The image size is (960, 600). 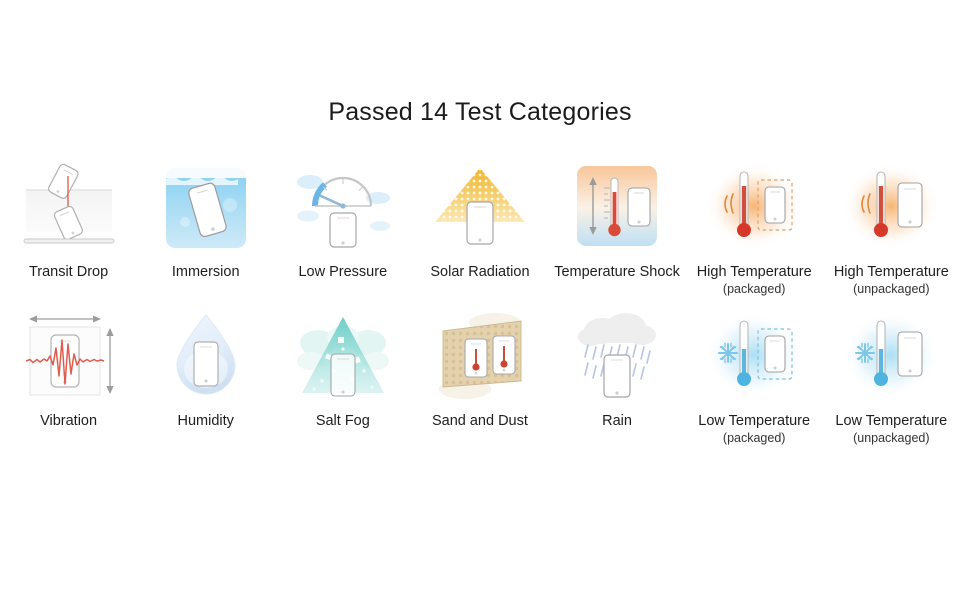 I want to click on test-category-vibration: Vibration, so click(x=68, y=377).